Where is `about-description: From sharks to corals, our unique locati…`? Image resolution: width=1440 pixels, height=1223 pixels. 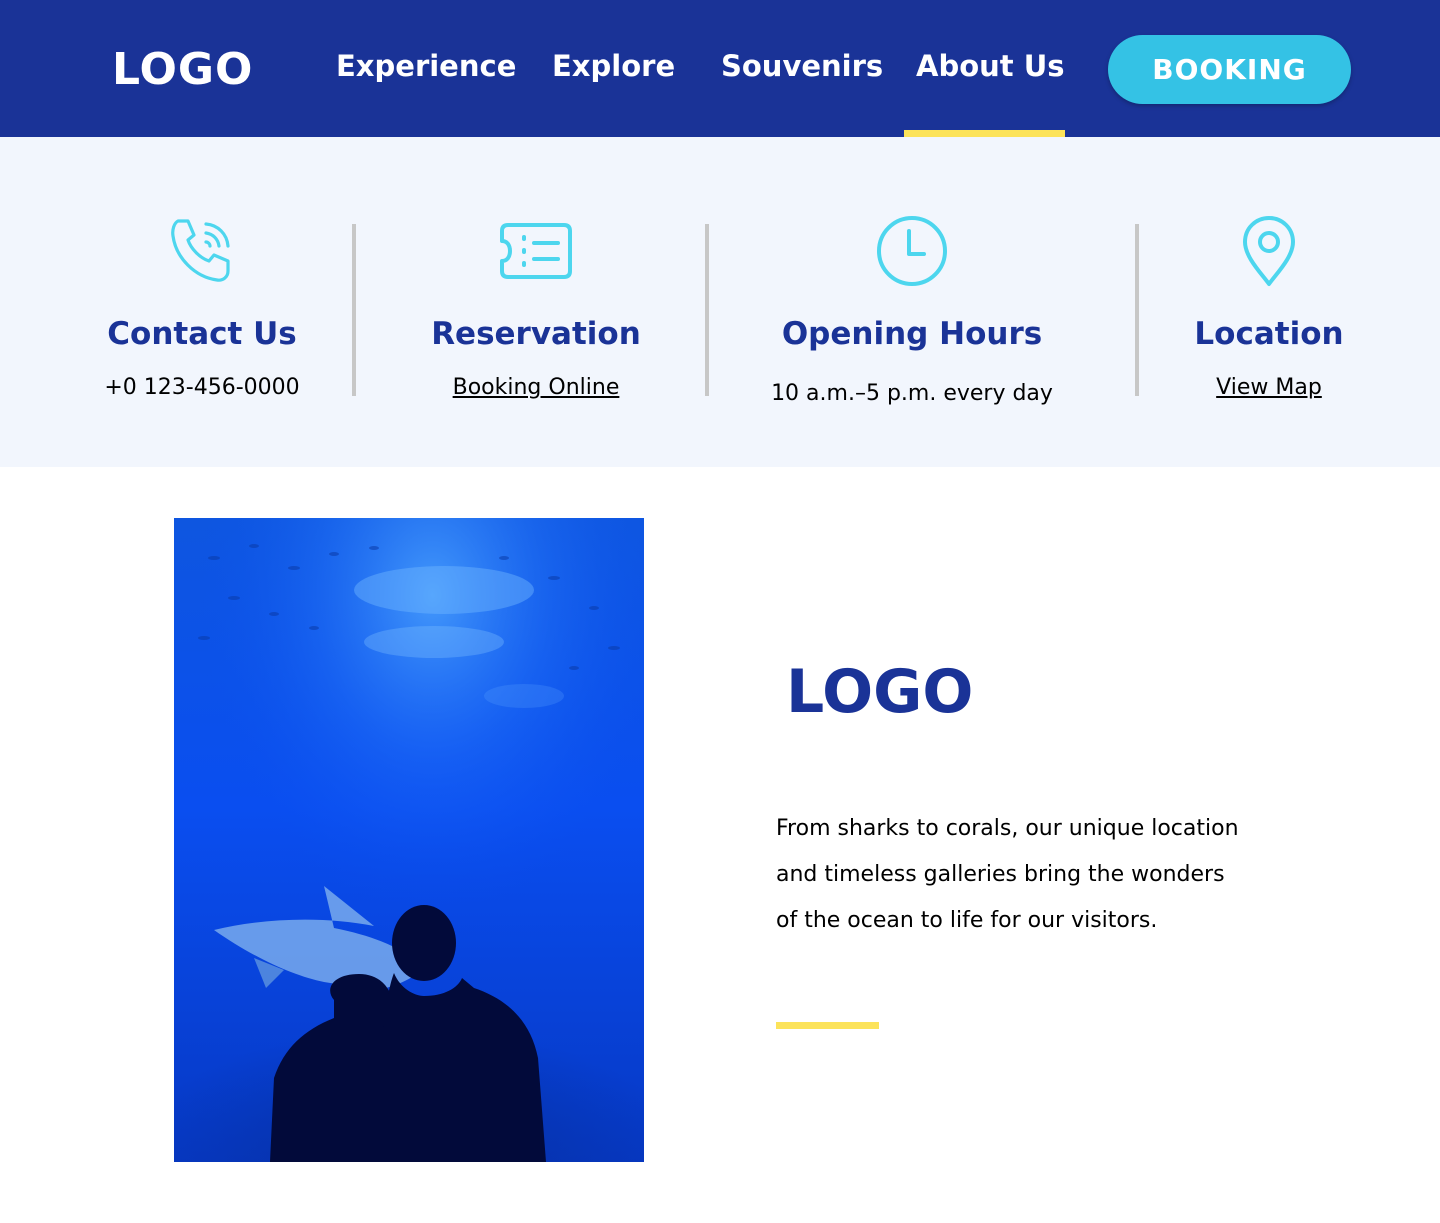 about-description: From sharks to corals, our unique locati… is located at coordinates (1036, 875).